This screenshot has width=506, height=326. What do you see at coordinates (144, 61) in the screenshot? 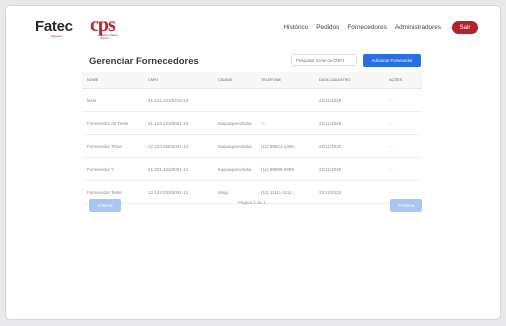
I see `page-title: Gerenciar Fornecedores` at bounding box center [144, 61].